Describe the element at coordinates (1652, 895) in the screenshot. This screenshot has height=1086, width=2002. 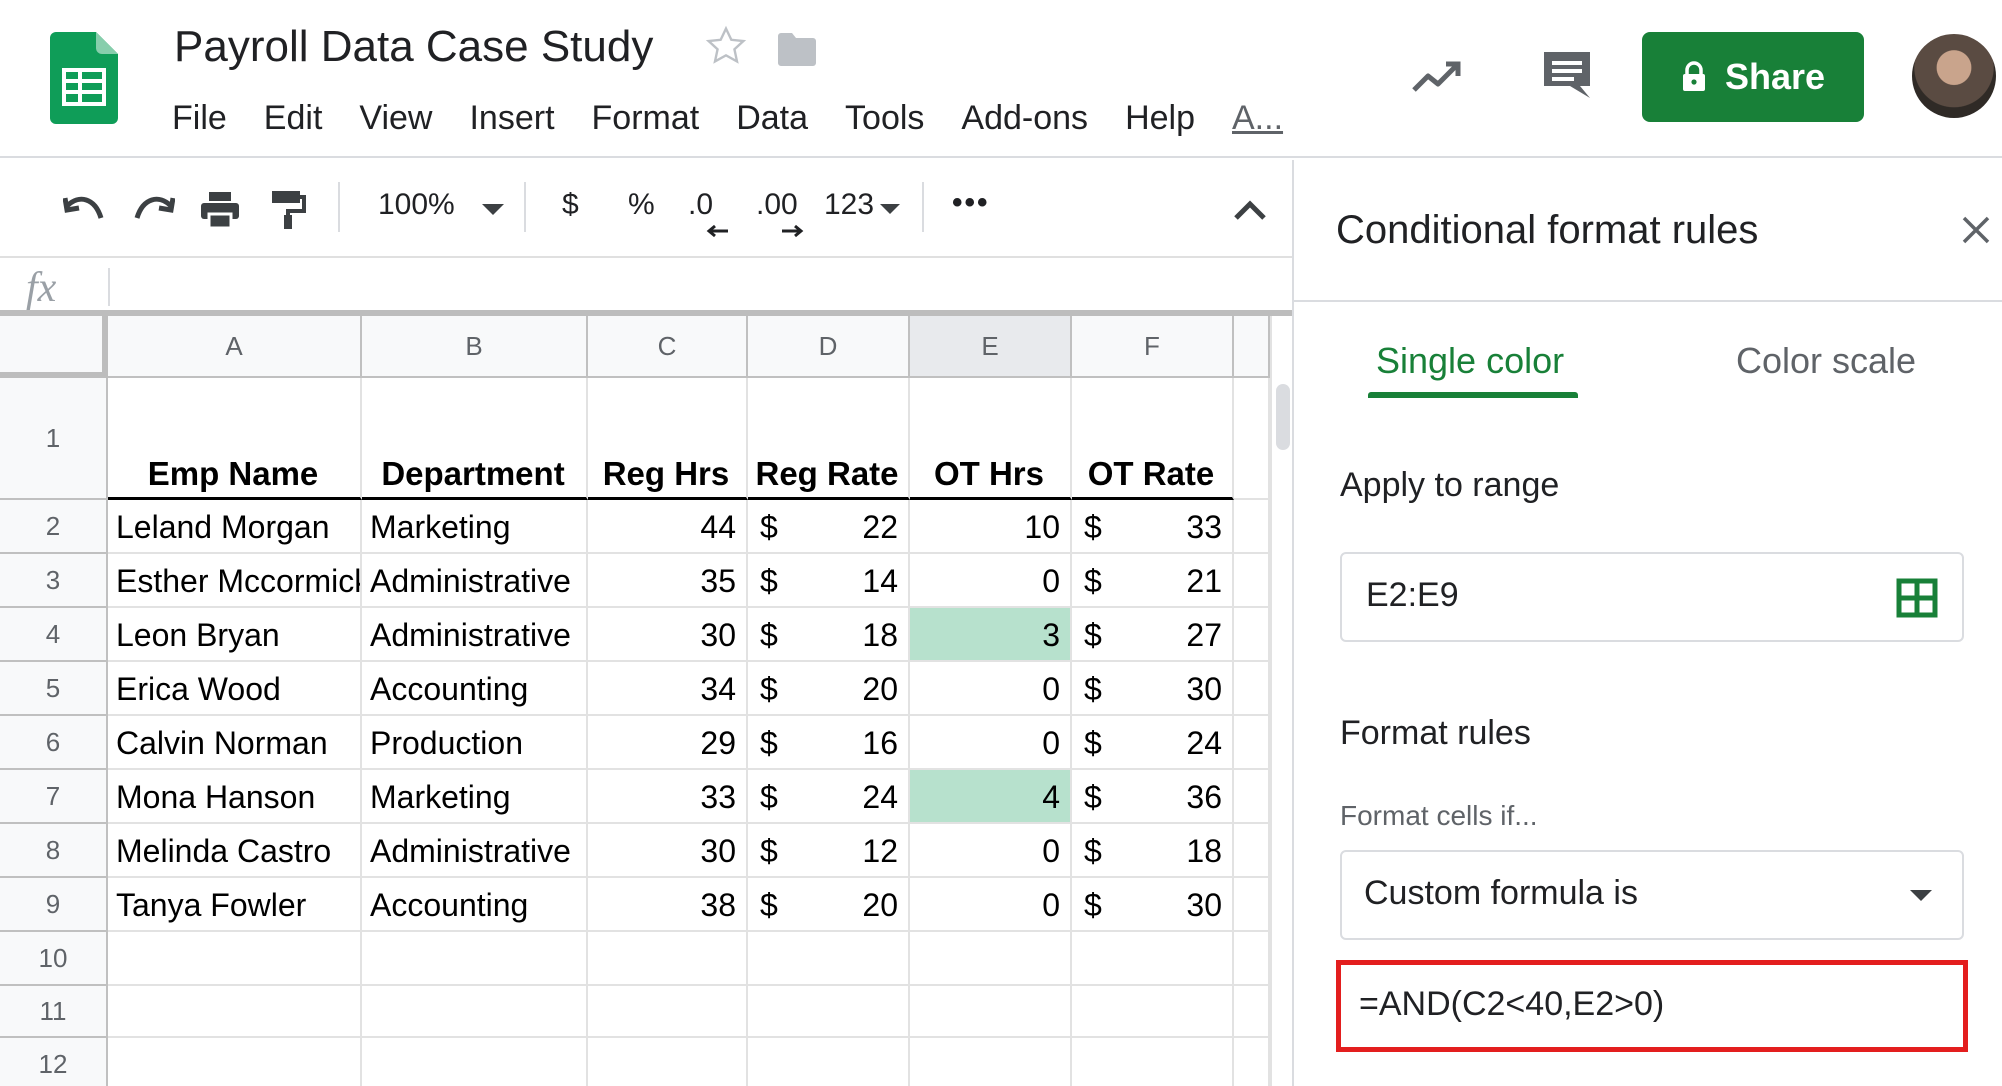
I see `condition-select: Custom formula is` at that location.